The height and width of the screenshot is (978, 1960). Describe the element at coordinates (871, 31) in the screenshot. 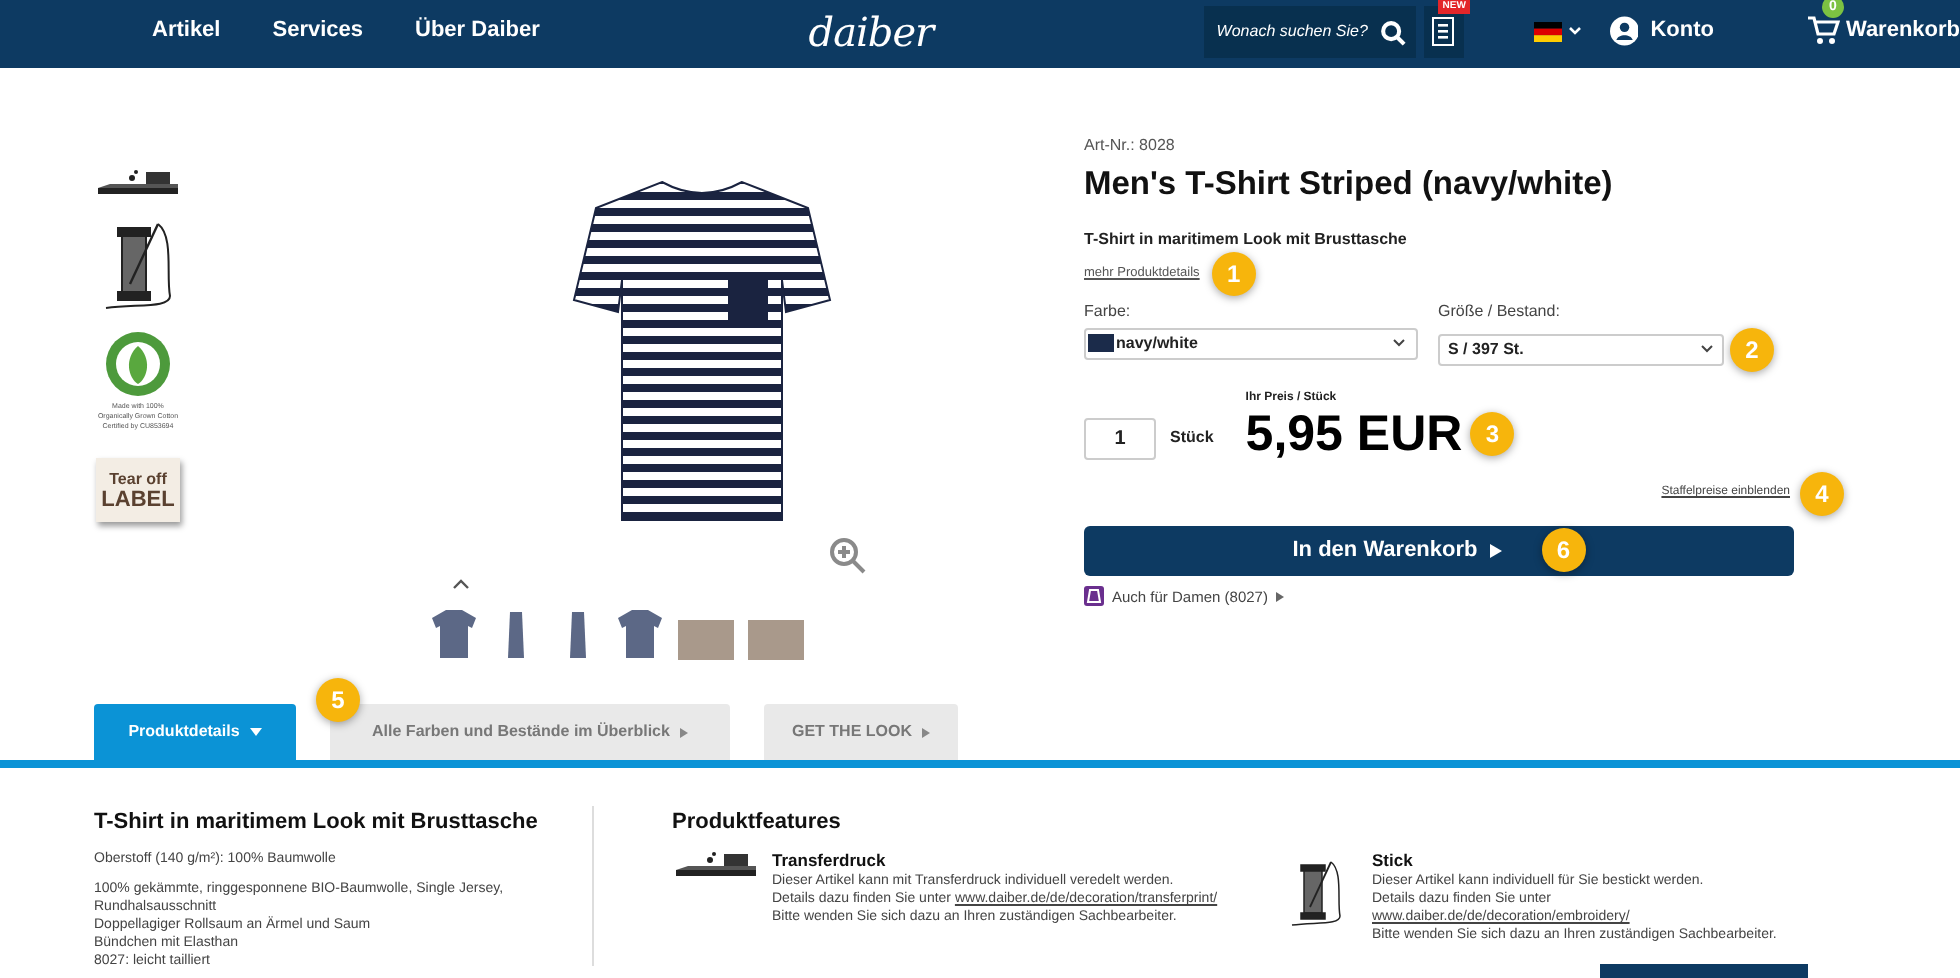

I see `logo: daiber` at that location.